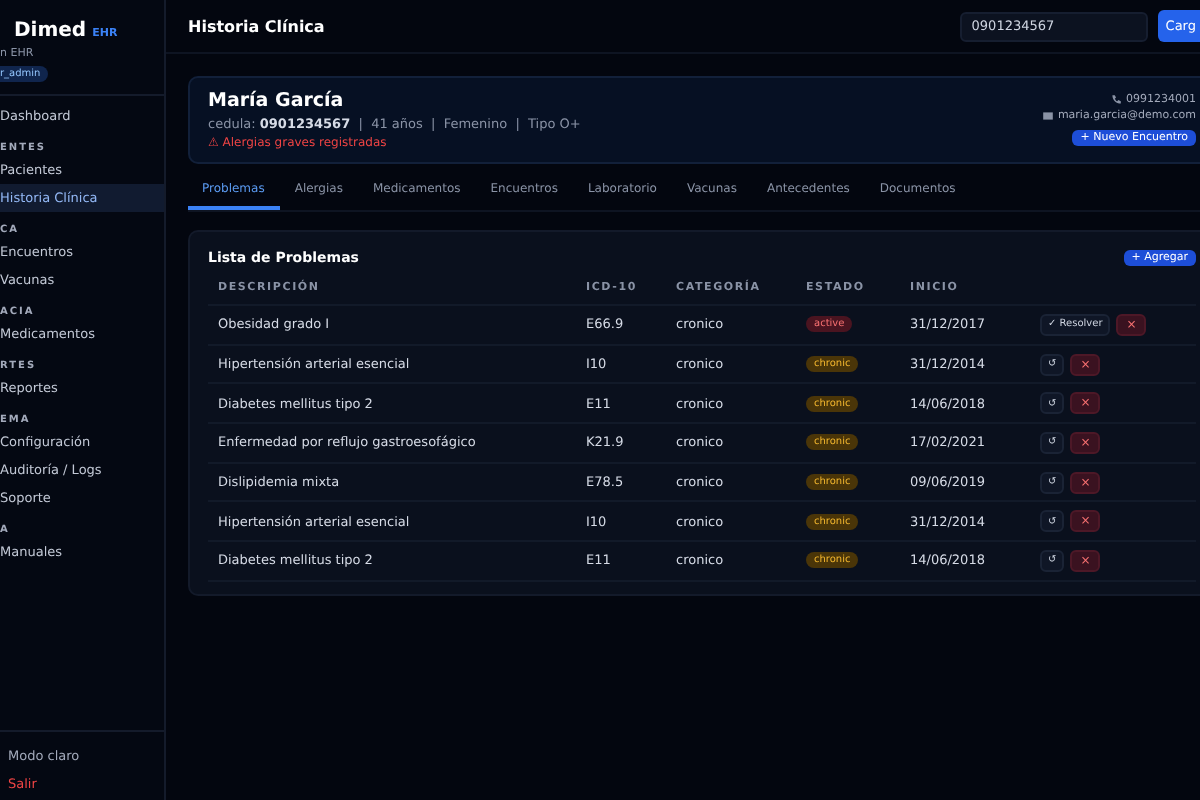 The height and width of the screenshot is (800, 1200). I want to click on brand-name: Dimed, so click(50, 31).